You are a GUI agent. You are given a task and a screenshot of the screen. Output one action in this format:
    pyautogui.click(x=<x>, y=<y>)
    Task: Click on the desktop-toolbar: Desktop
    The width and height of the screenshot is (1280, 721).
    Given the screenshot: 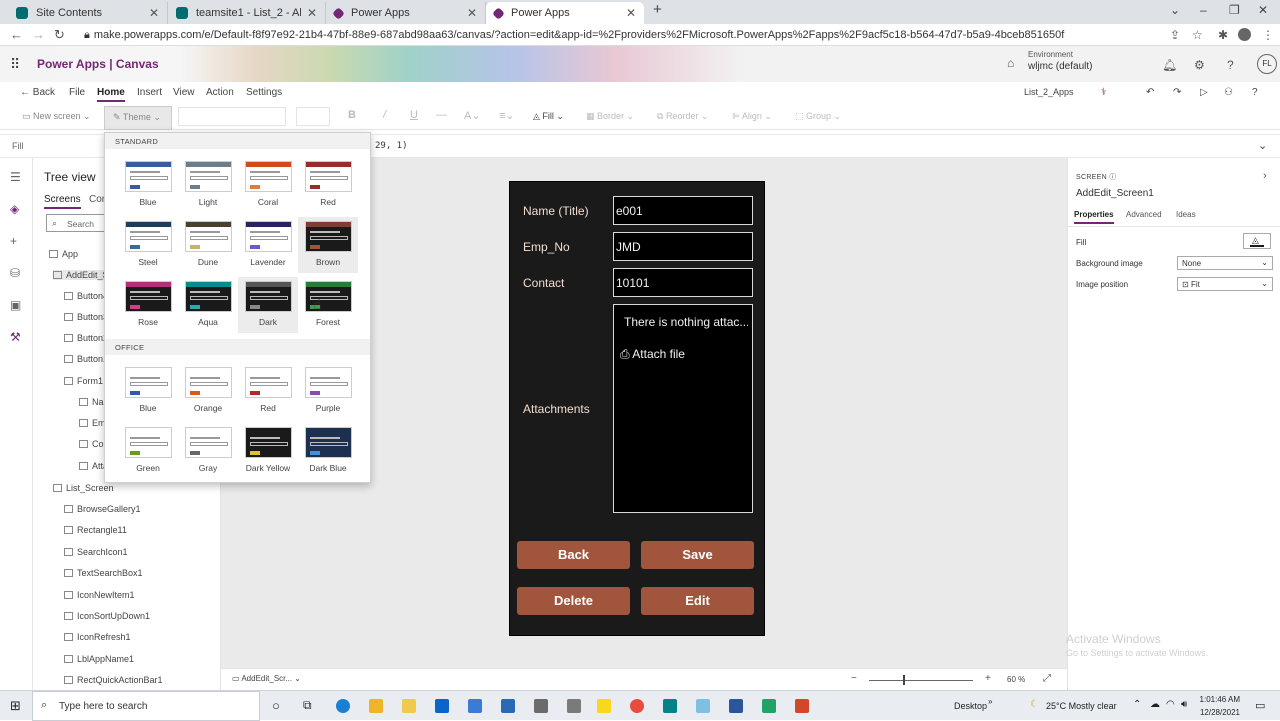 What is the action you would take?
    pyautogui.click(x=970, y=706)
    